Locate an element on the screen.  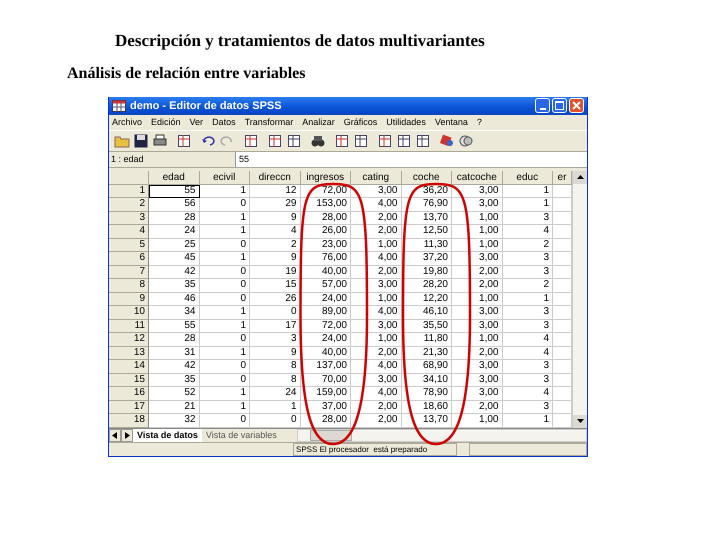
menu-item: Ver is located at coordinates (197, 122).